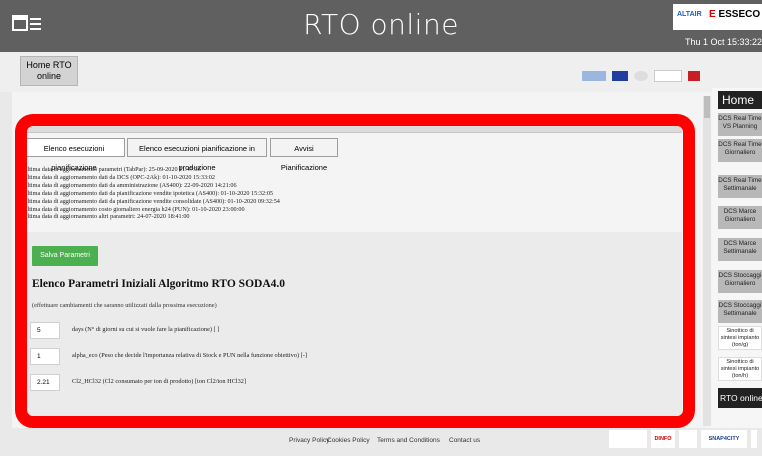  I want to click on sidebar-item-dcs-marce-giornaliero: DCS Marce Giornaliero, so click(740, 217).